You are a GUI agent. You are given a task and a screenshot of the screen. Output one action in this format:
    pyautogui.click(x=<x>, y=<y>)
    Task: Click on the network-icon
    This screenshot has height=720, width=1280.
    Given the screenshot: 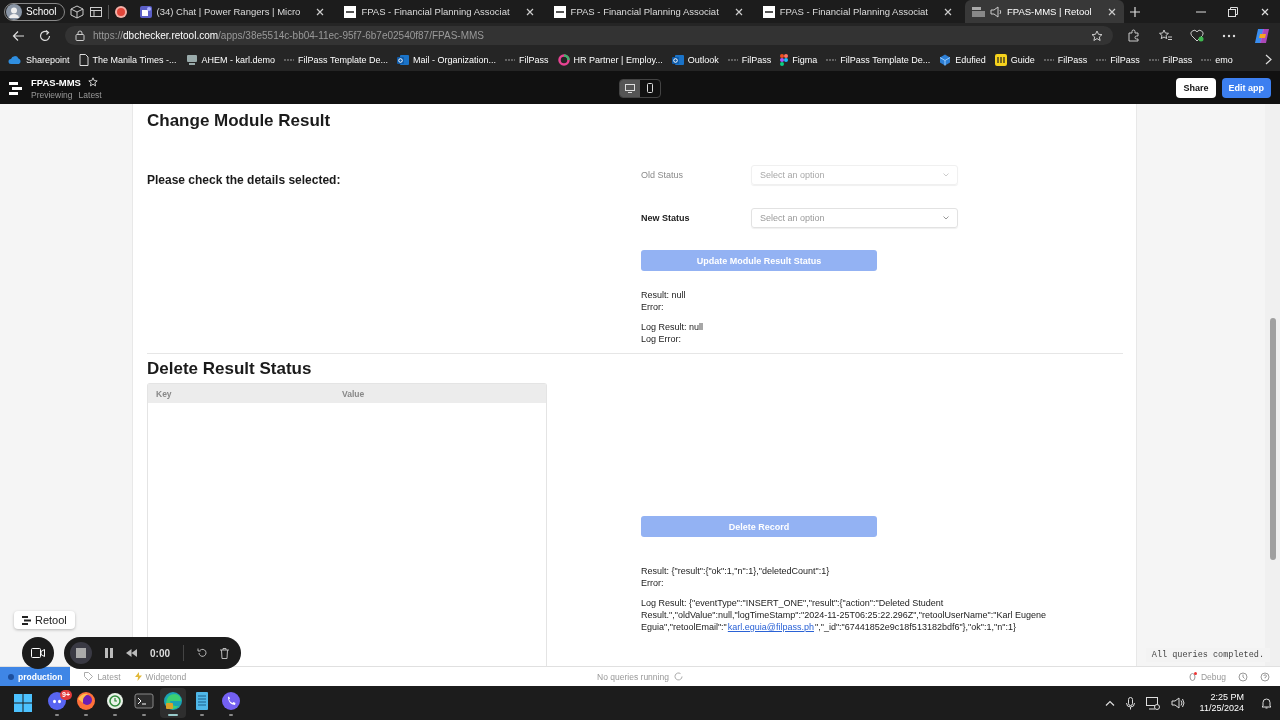 What is the action you would take?
    pyautogui.click(x=1152, y=703)
    